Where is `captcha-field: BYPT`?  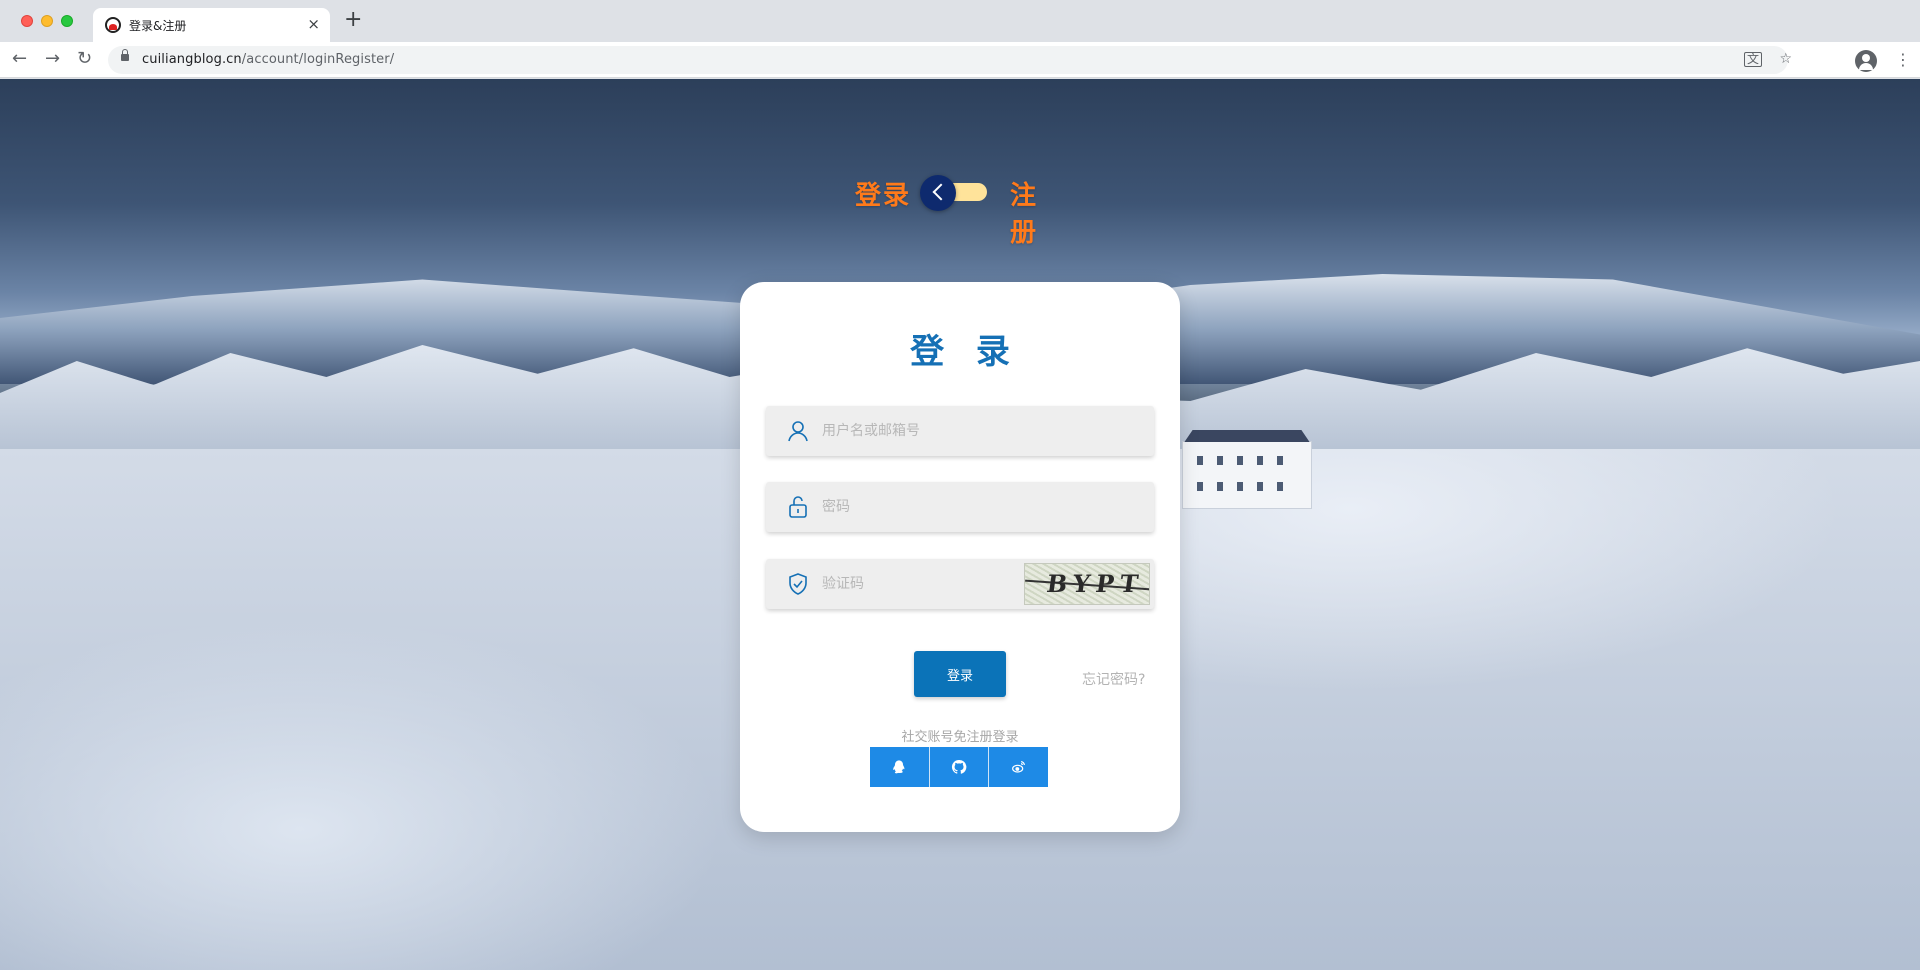
captcha-field: BYPT is located at coordinates (960, 584).